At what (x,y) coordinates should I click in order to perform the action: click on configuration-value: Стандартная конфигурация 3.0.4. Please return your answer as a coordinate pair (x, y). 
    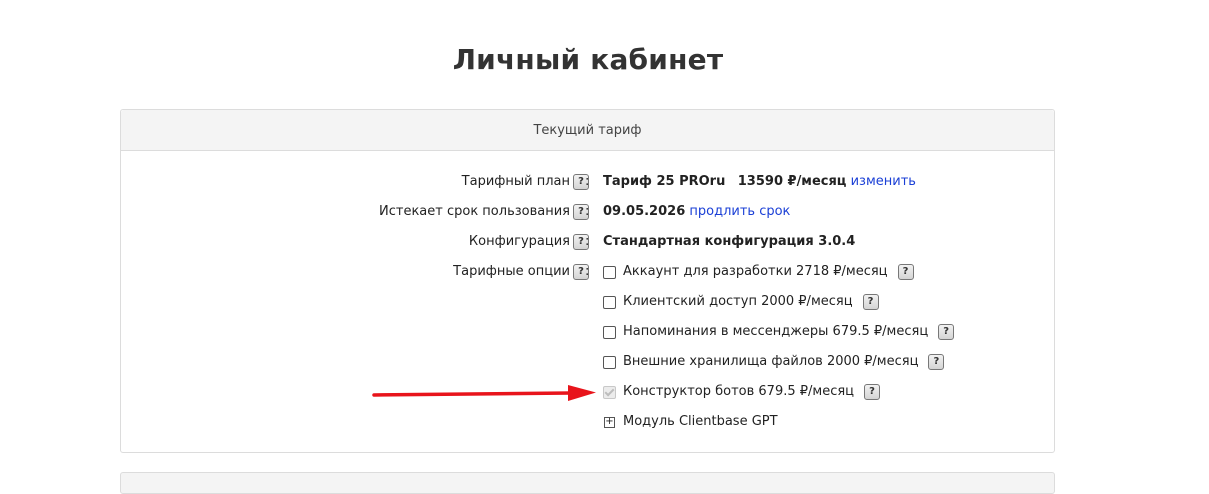
    Looking at the image, I should click on (729, 241).